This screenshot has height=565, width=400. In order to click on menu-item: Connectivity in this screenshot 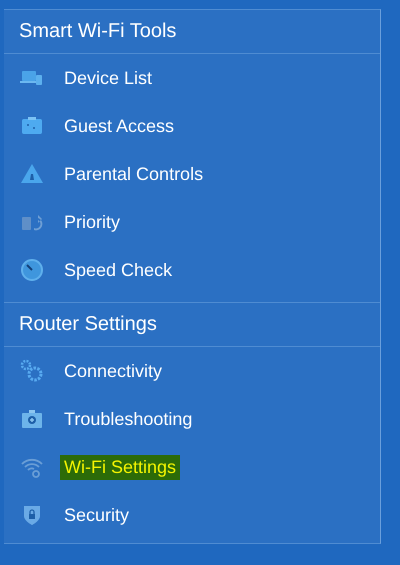, I will do `click(113, 371)`.